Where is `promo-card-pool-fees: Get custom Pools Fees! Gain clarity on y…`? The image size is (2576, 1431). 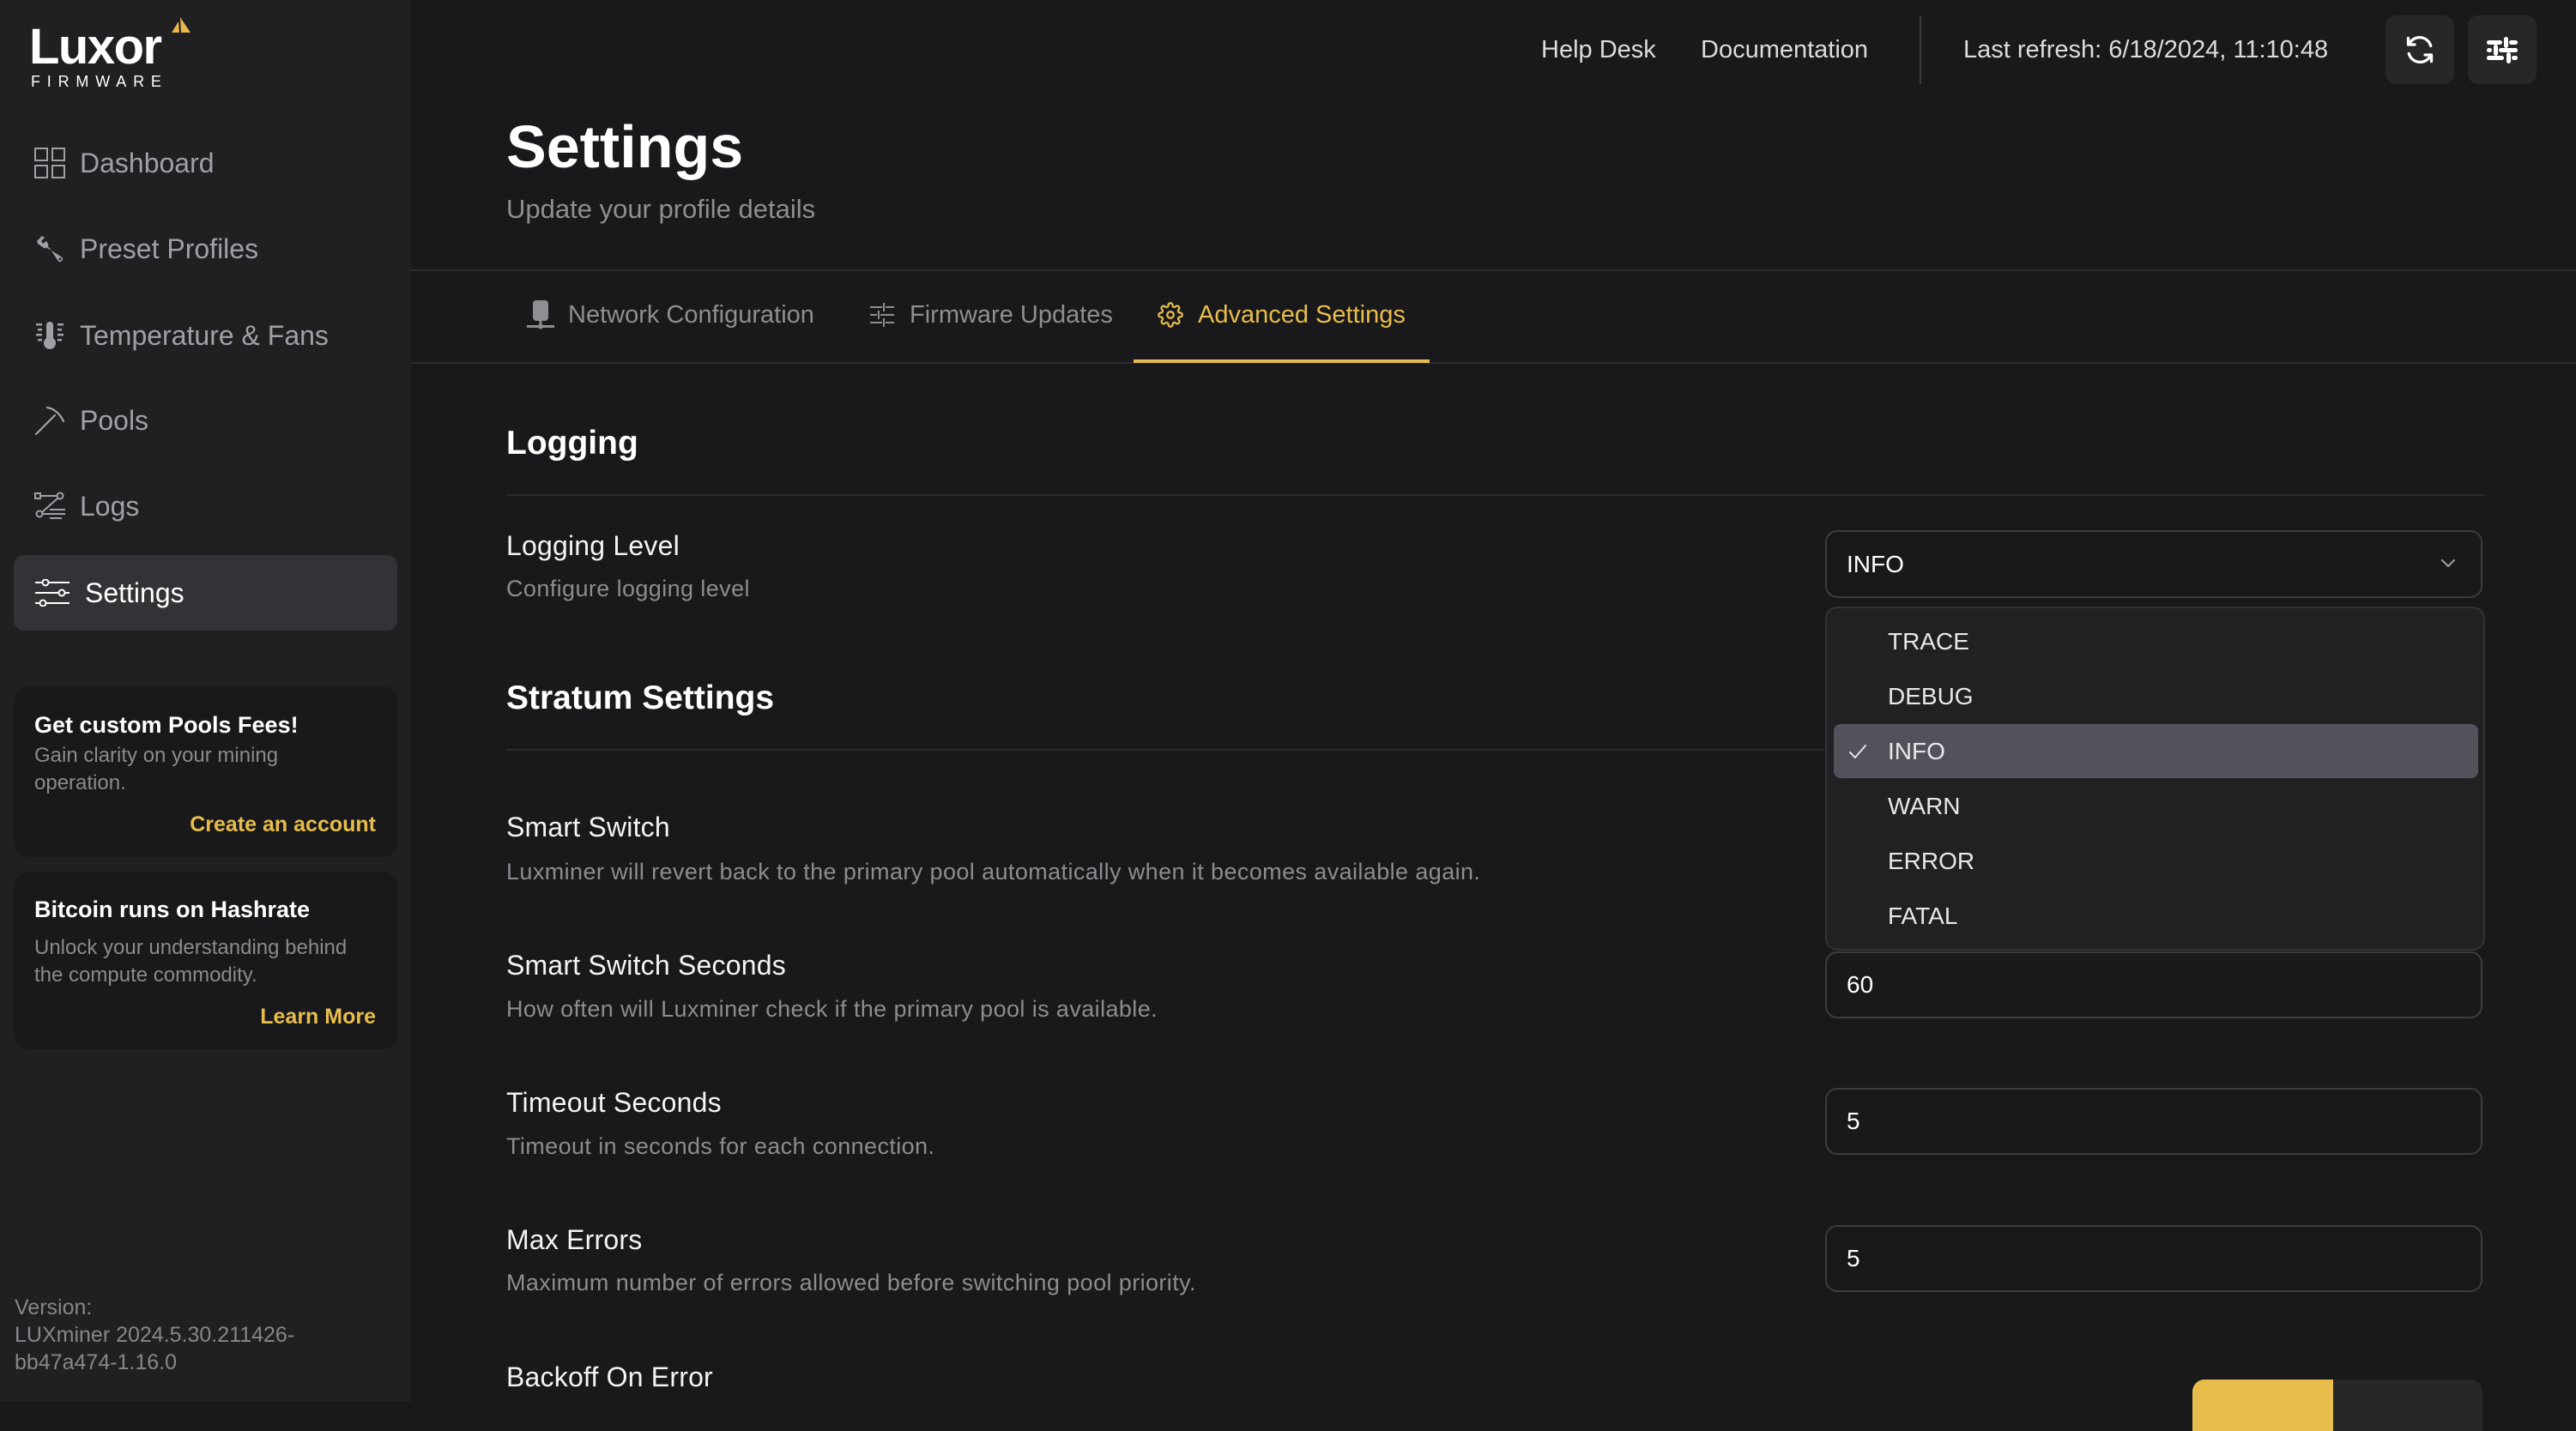
promo-card-pool-fees: Get custom Pools Fees! Gain clarity on y… is located at coordinates (206, 771).